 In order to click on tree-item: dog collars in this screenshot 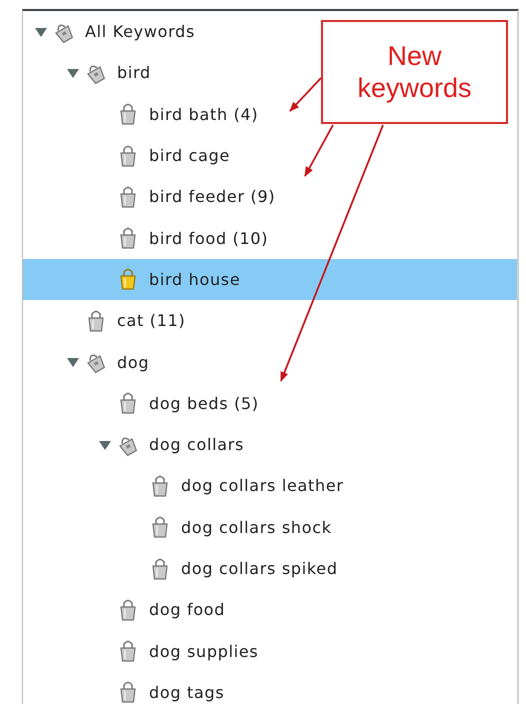, I will do `click(196, 444)`.